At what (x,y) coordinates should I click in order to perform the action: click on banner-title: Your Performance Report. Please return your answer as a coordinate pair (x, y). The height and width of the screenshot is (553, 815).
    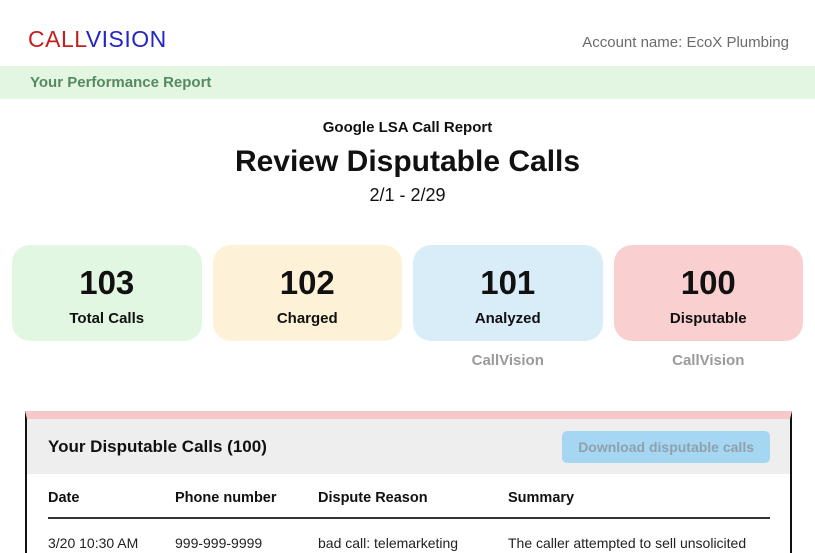
    Looking at the image, I should click on (121, 82).